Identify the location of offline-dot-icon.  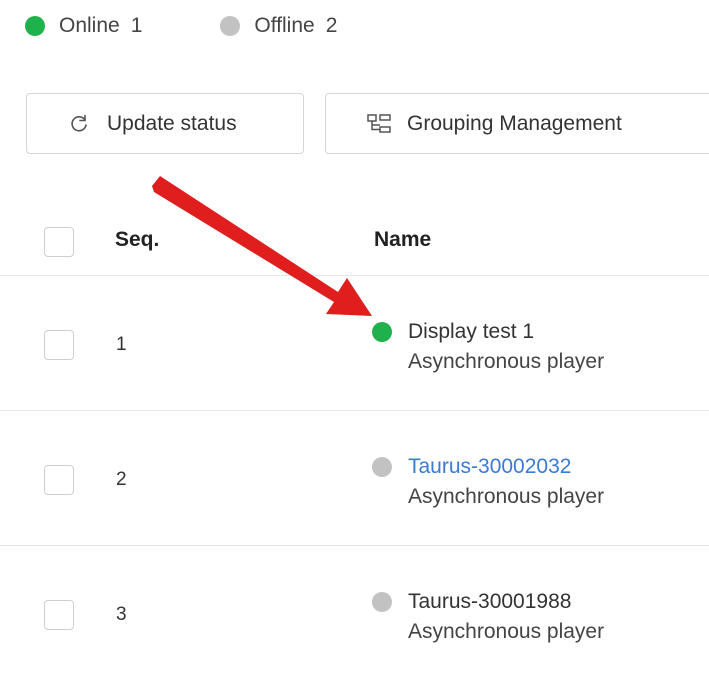
(230, 26).